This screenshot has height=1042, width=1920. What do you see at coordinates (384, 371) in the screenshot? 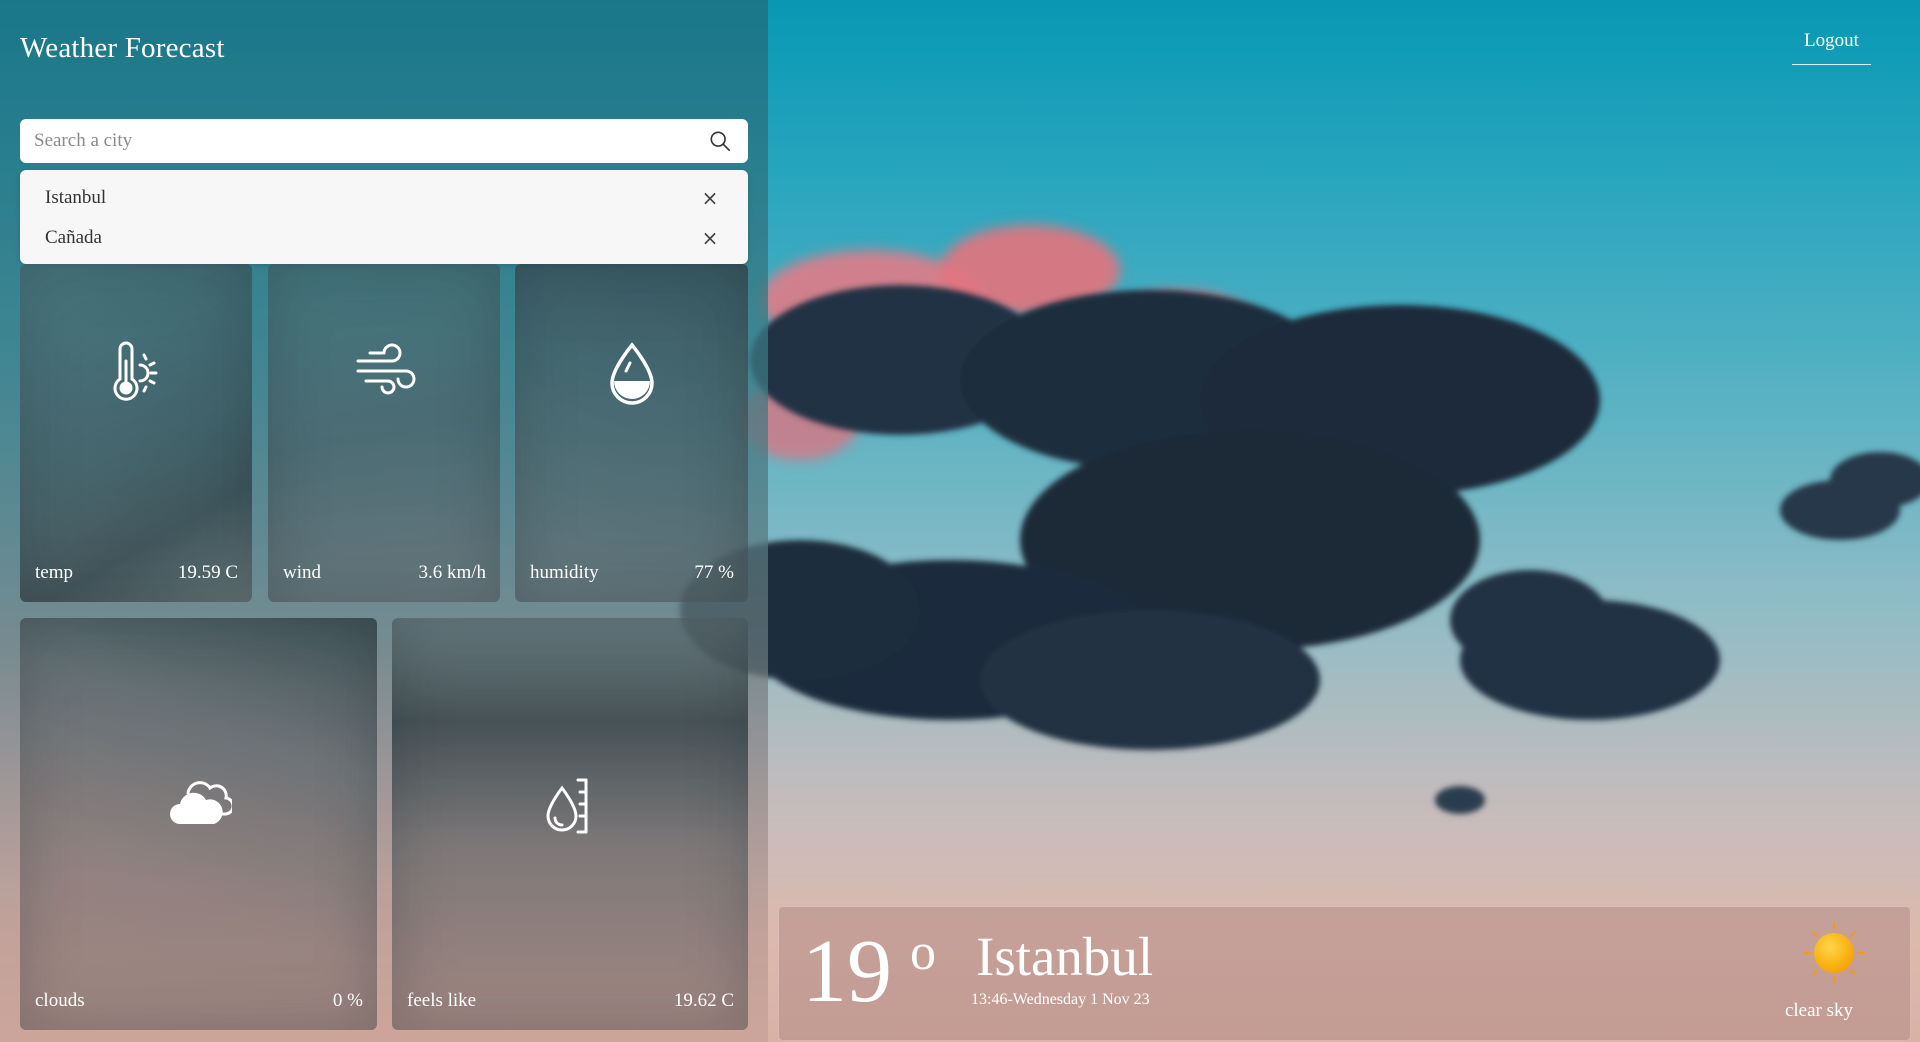
I see `wind-icon` at bounding box center [384, 371].